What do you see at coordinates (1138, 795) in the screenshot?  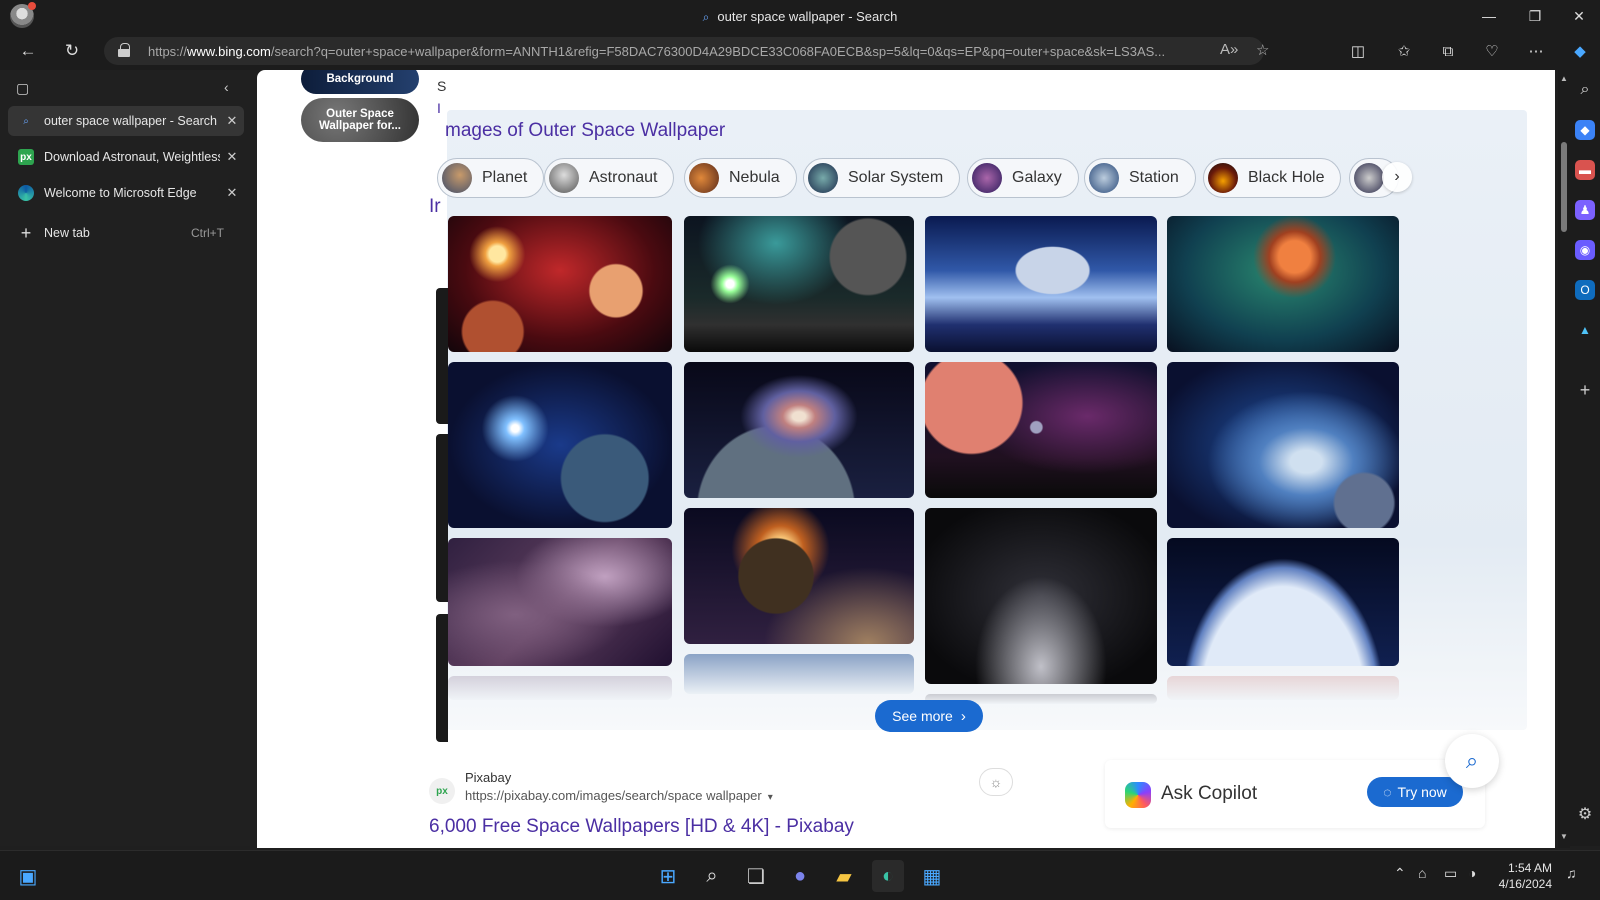 I see `copilot-icon` at bounding box center [1138, 795].